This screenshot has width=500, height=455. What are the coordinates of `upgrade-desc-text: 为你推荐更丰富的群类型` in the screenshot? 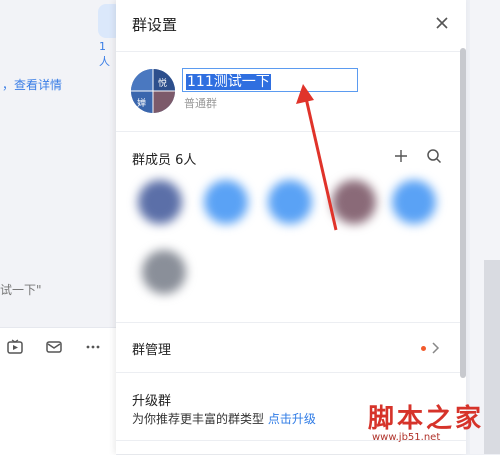 It's located at (198, 419).